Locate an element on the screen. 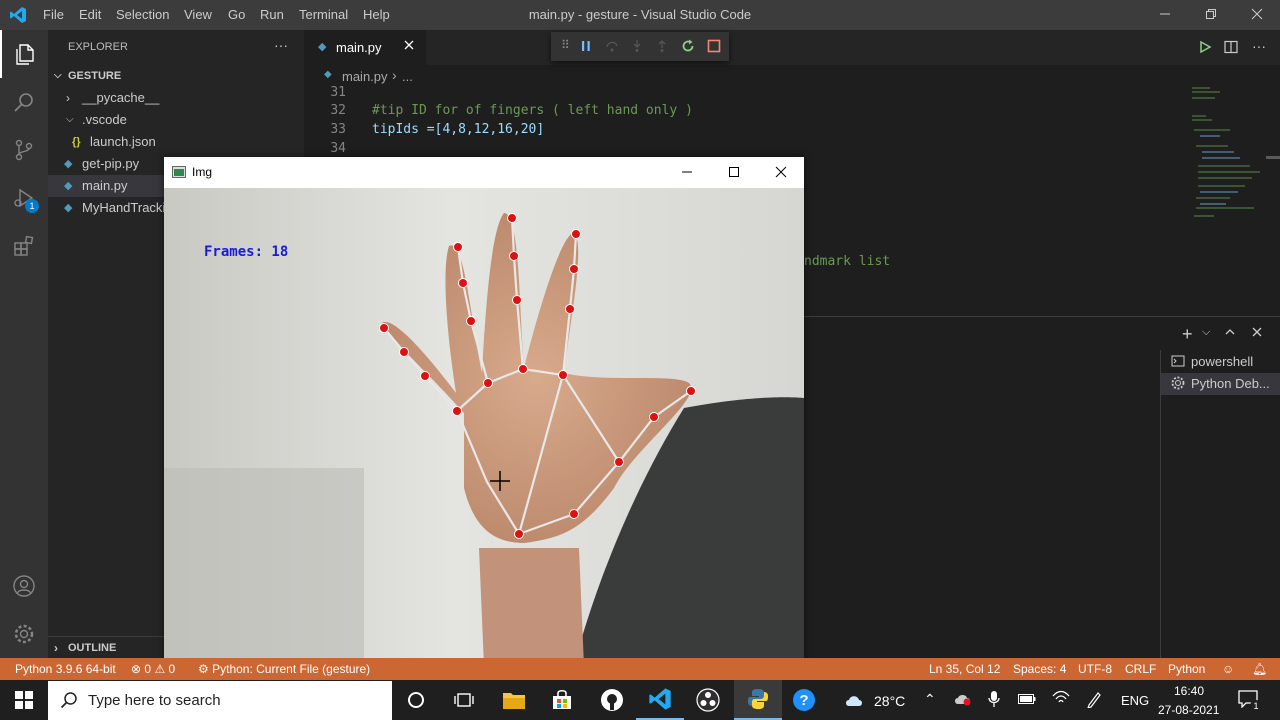  python-icon is located at coordinates (758, 699).